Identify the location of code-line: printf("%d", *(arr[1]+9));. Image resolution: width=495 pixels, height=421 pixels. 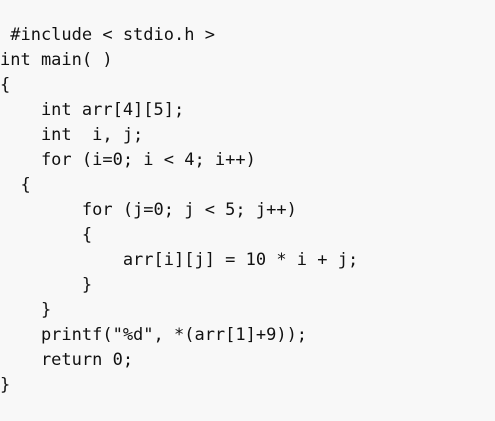
(154, 335).